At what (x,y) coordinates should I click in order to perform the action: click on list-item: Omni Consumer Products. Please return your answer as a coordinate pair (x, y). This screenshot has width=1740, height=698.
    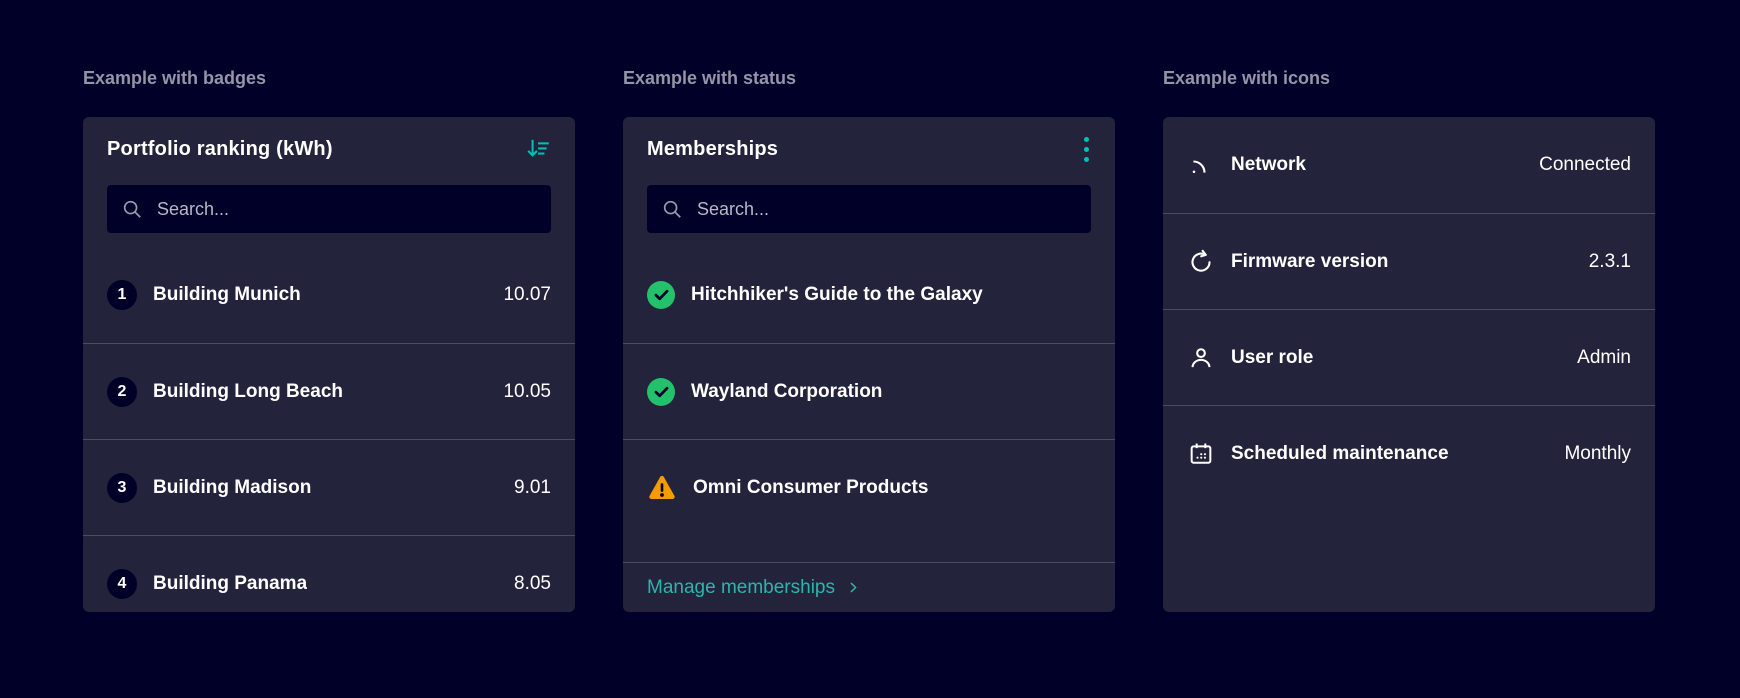
    Looking at the image, I should click on (869, 487).